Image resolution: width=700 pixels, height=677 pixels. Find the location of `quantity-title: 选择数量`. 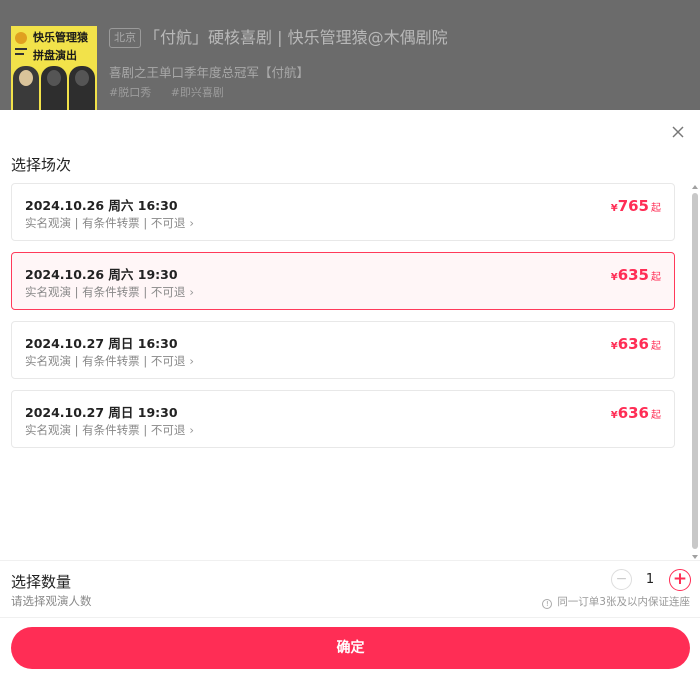

quantity-title: 选择数量 is located at coordinates (41, 582).